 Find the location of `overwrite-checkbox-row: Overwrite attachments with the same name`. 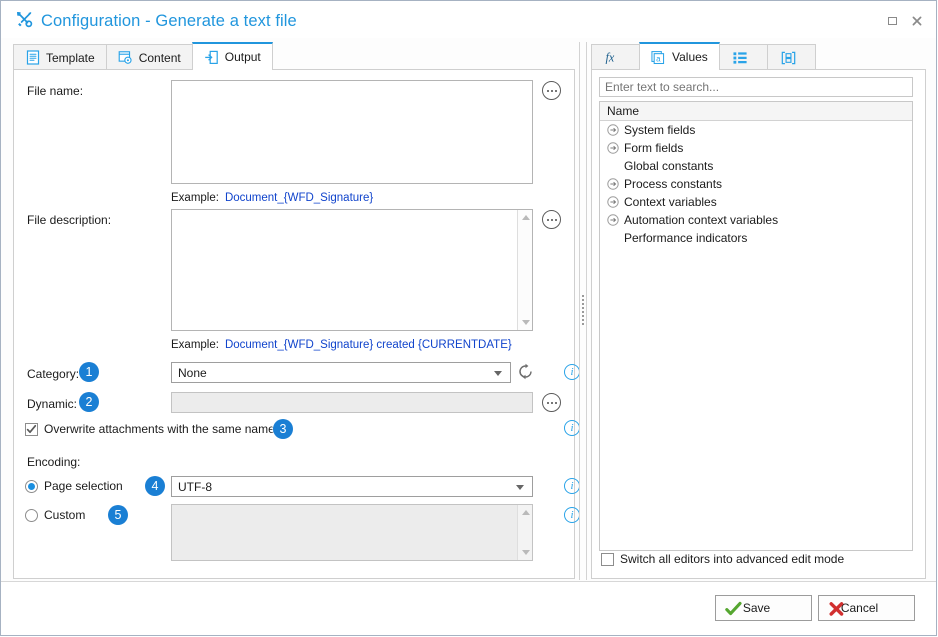

overwrite-checkbox-row: Overwrite attachments with the same name is located at coordinates (150, 429).